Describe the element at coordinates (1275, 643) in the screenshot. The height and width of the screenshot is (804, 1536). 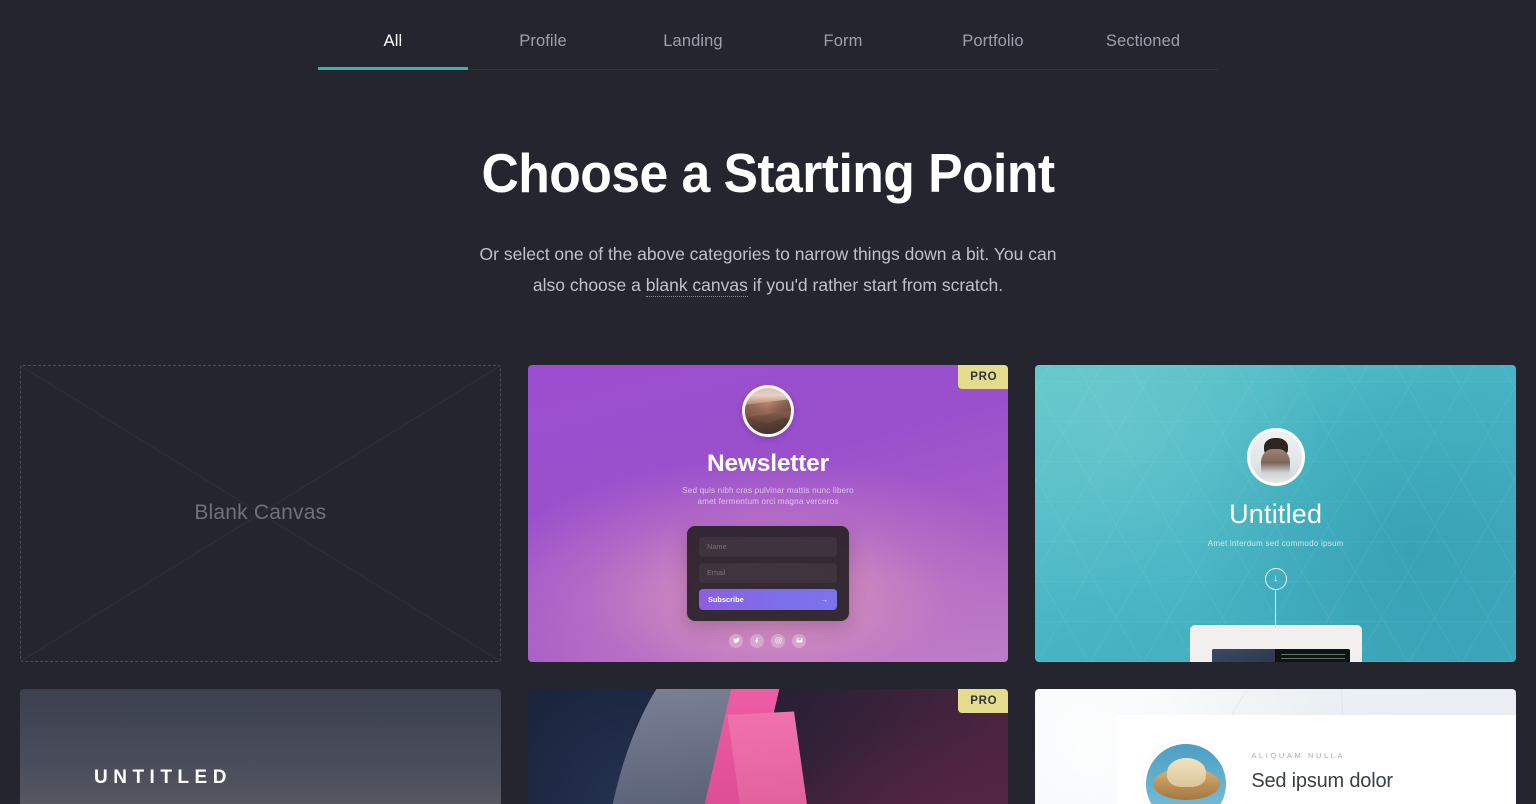
I see `workspace-photo` at that location.